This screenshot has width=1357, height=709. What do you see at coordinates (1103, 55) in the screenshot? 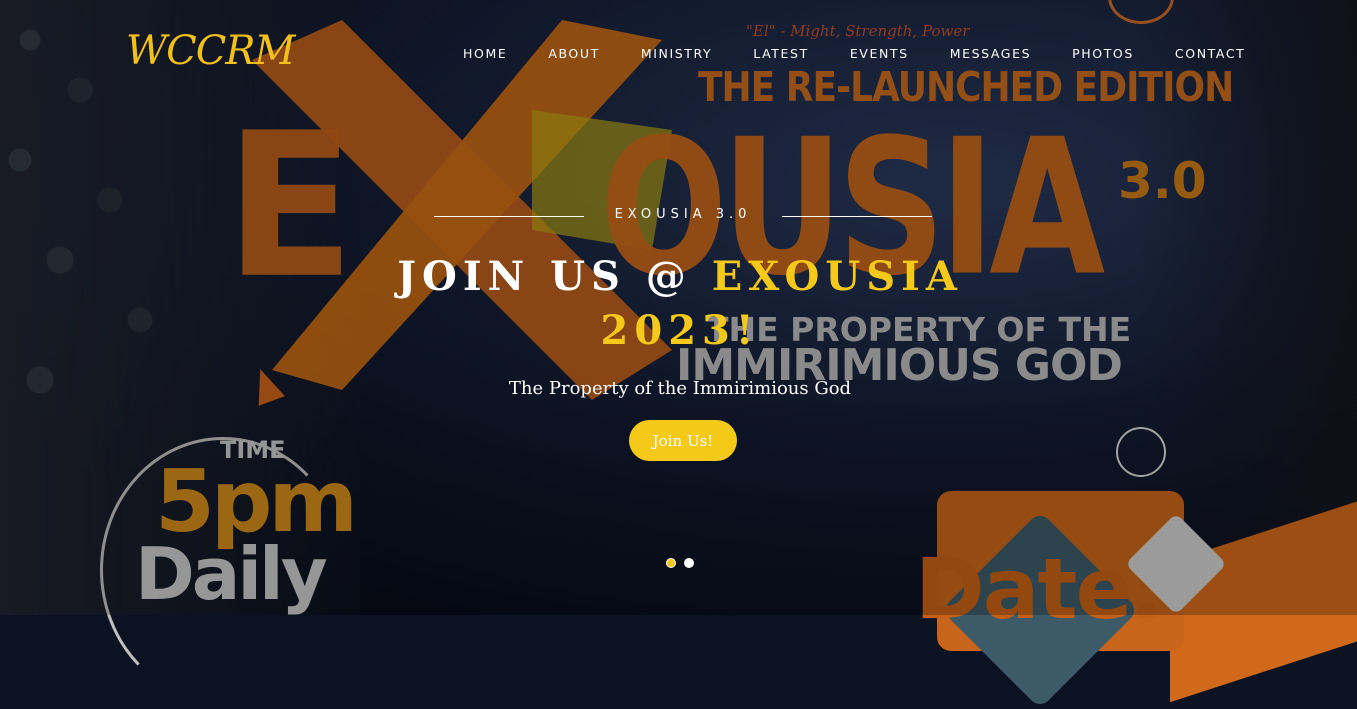
I see `nav-photos: PHOTOS` at bounding box center [1103, 55].